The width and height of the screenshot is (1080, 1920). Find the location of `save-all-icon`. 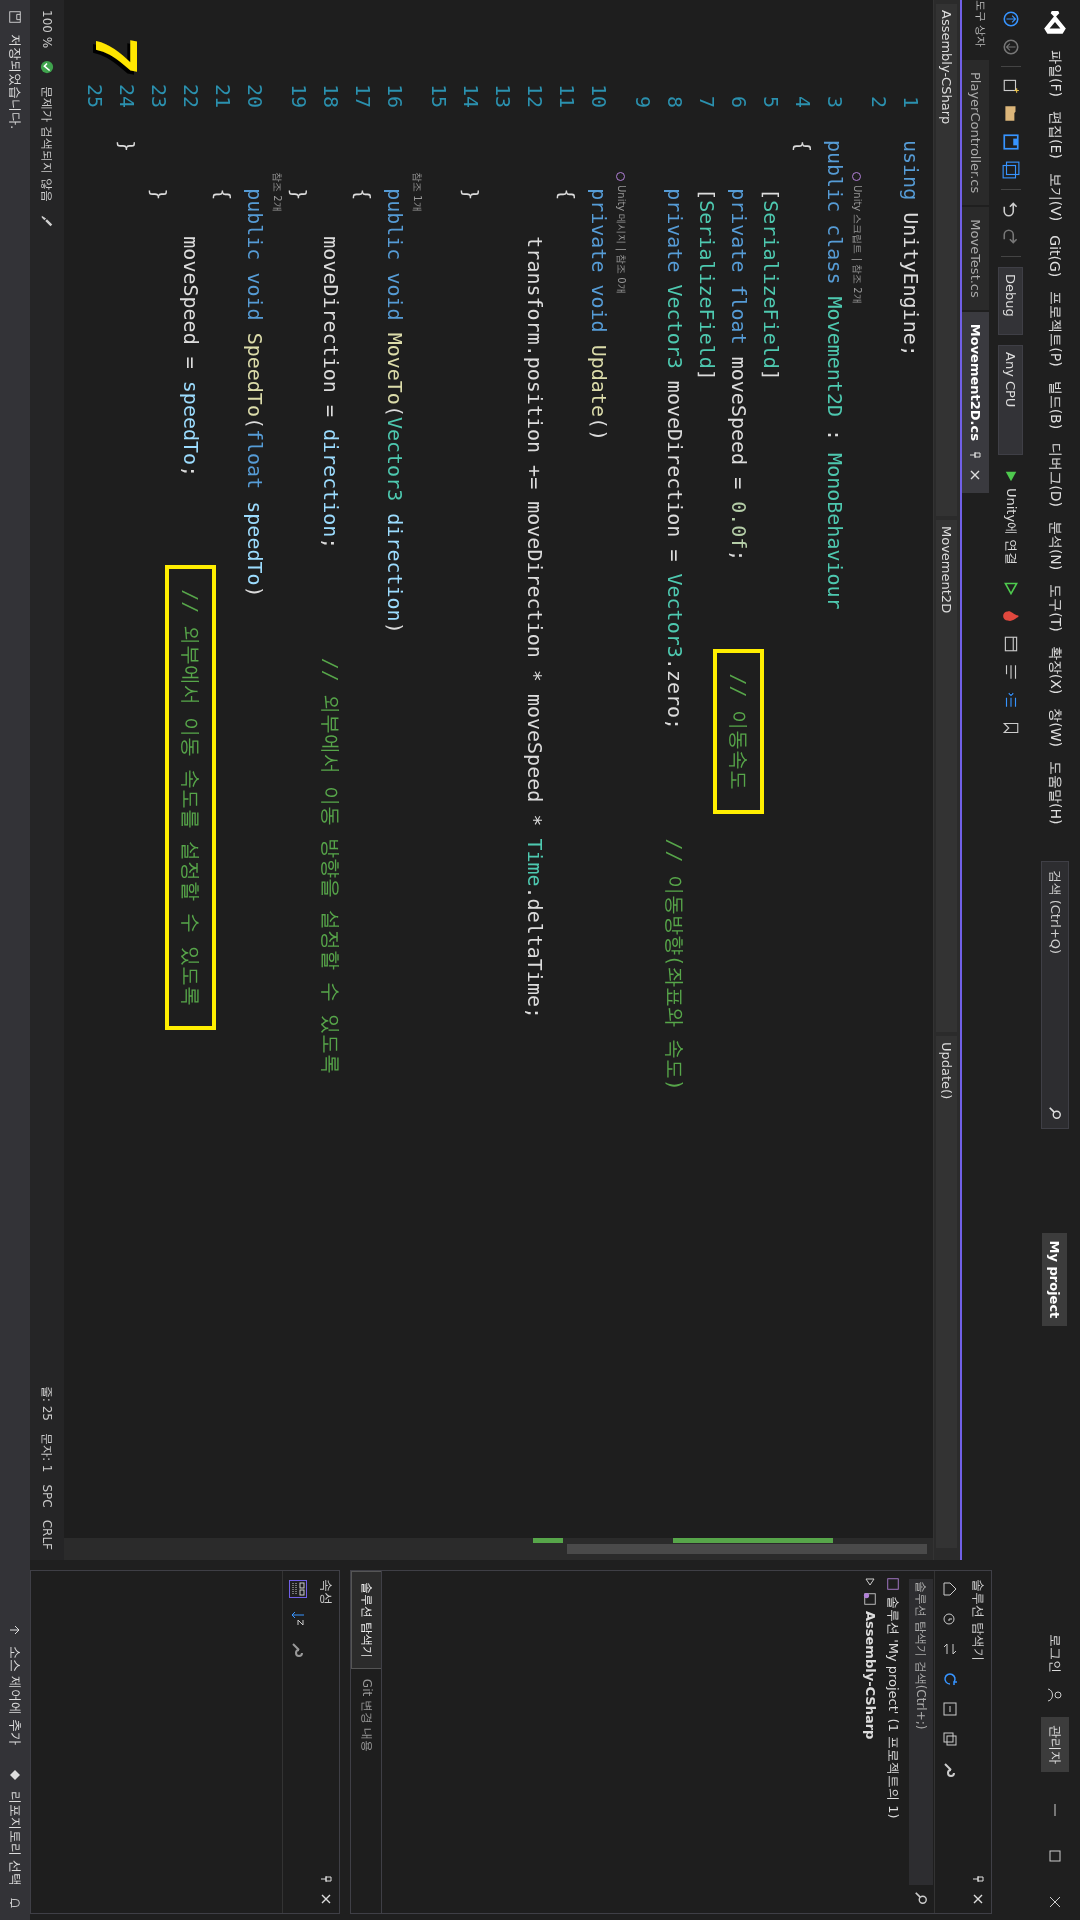

save-all-icon is located at coordinates (1011, 170).